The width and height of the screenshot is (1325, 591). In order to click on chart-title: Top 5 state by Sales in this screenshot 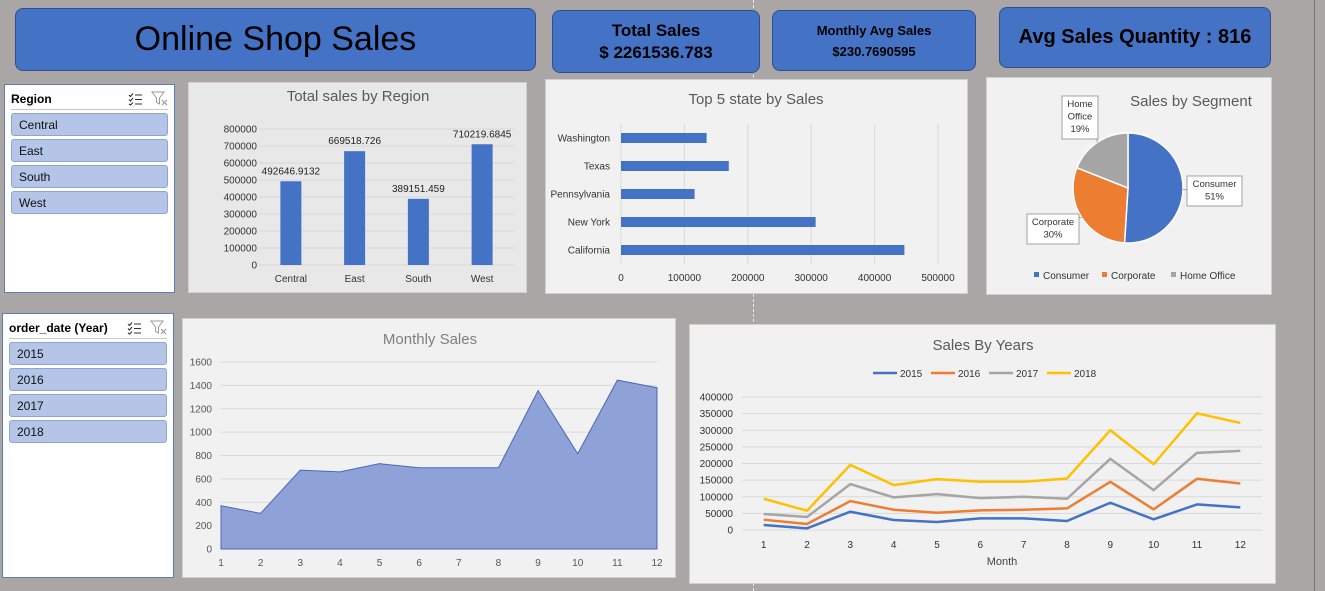, I will do `click(755, 99)`.